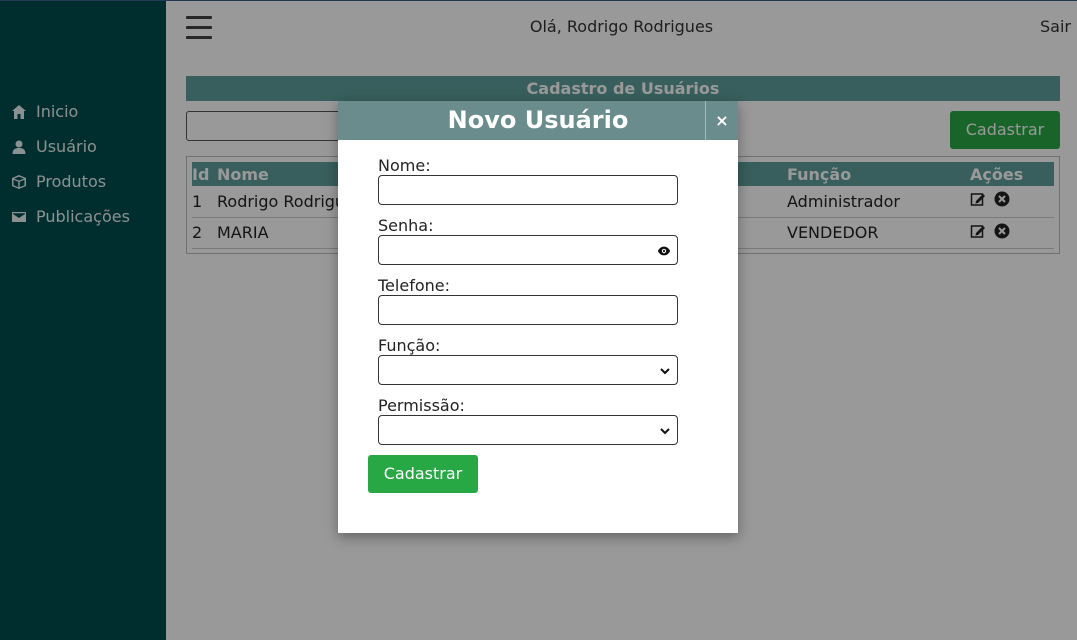 The height and width of the screenshot is (640, 1077). Describe the element at coordinates (528, 430) in the screenshot. I see `permissao-select` at that location.